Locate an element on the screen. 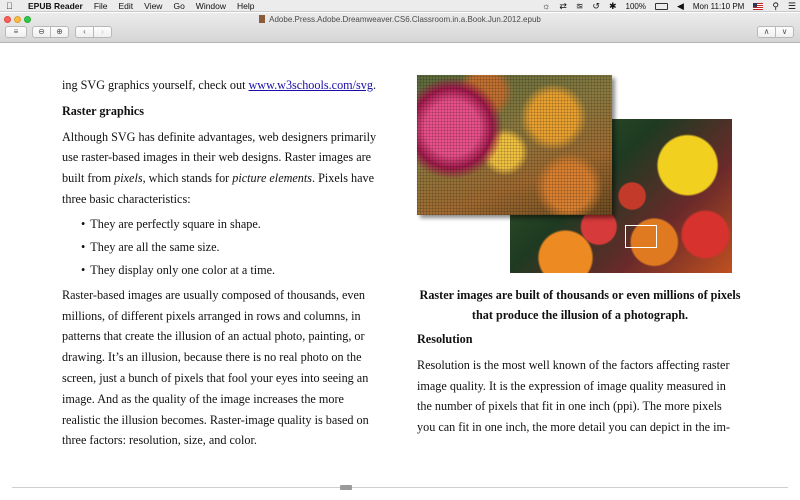  app-name-menu: EPUB Reader is located at coordinates (55, 6).